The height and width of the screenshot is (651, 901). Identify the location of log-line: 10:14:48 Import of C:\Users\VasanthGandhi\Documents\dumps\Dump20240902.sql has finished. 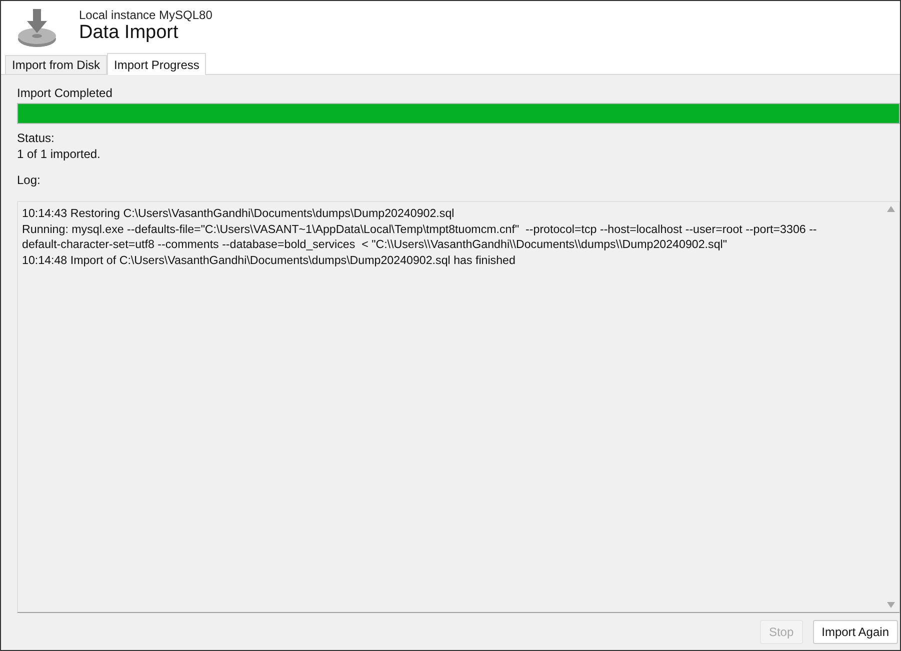
(269, 260).